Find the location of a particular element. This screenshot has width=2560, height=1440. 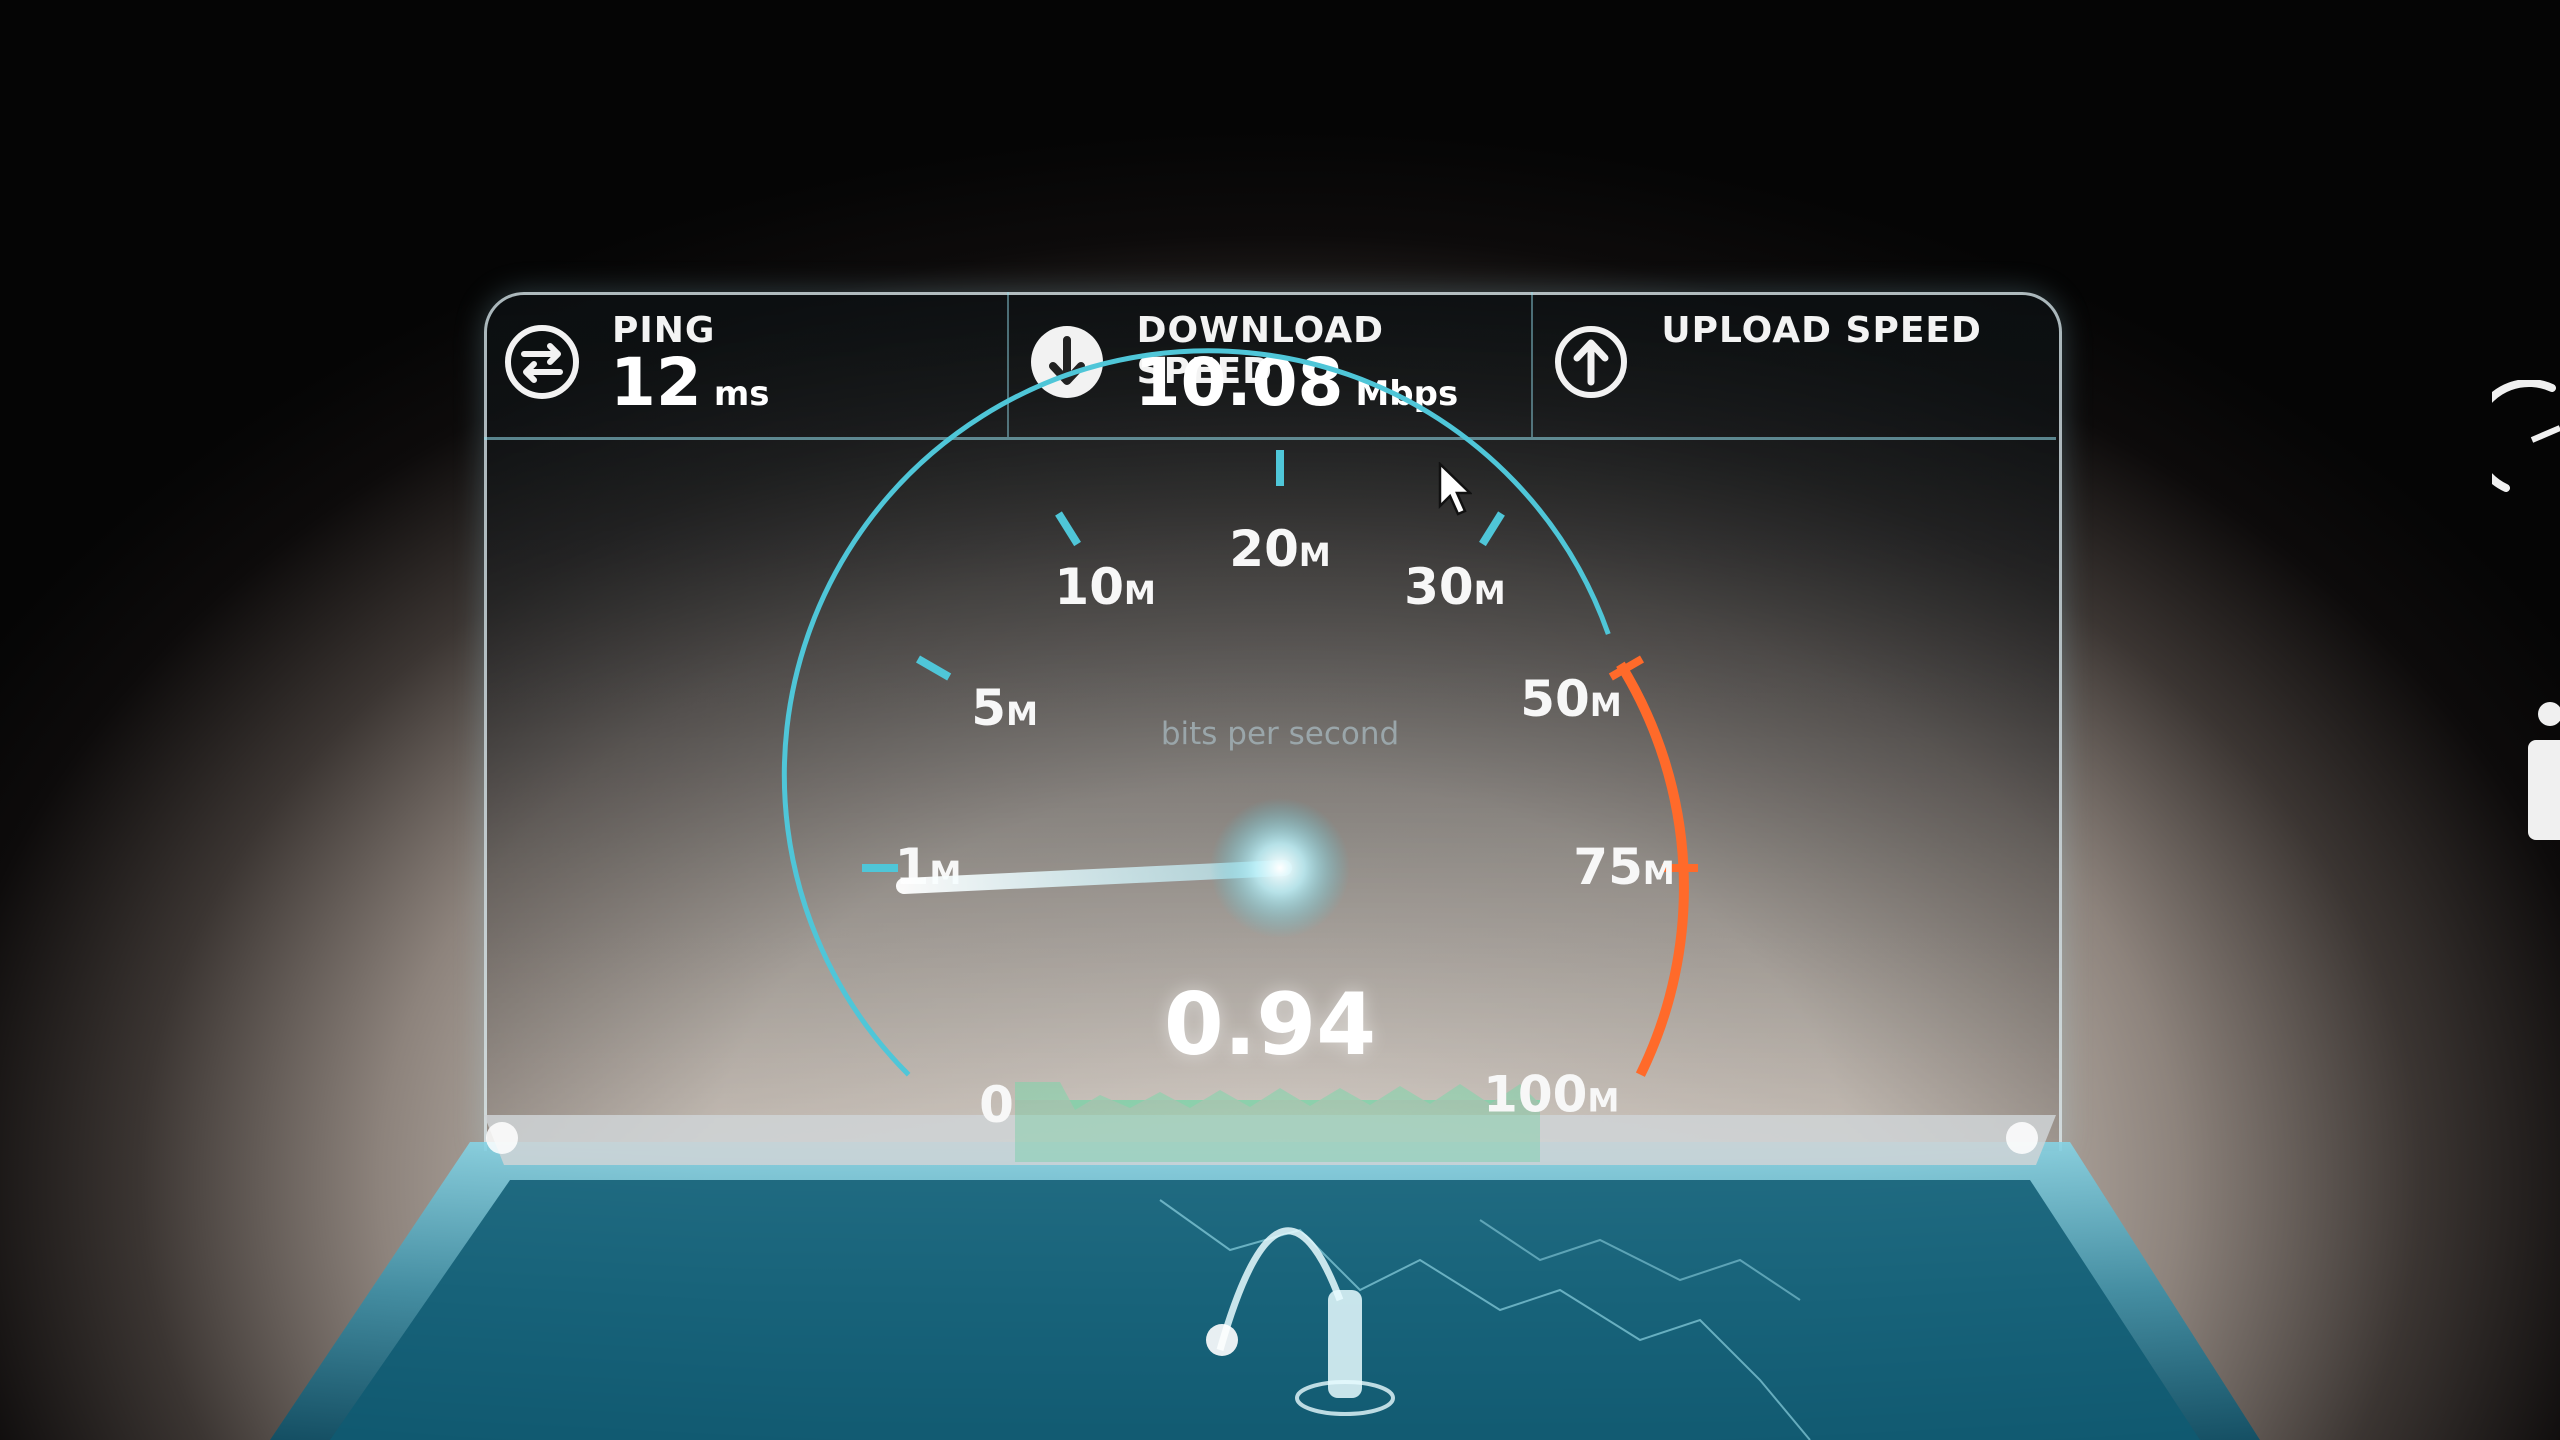

gauge-tick-label: 100M is located at coordinates (1551, 1095).